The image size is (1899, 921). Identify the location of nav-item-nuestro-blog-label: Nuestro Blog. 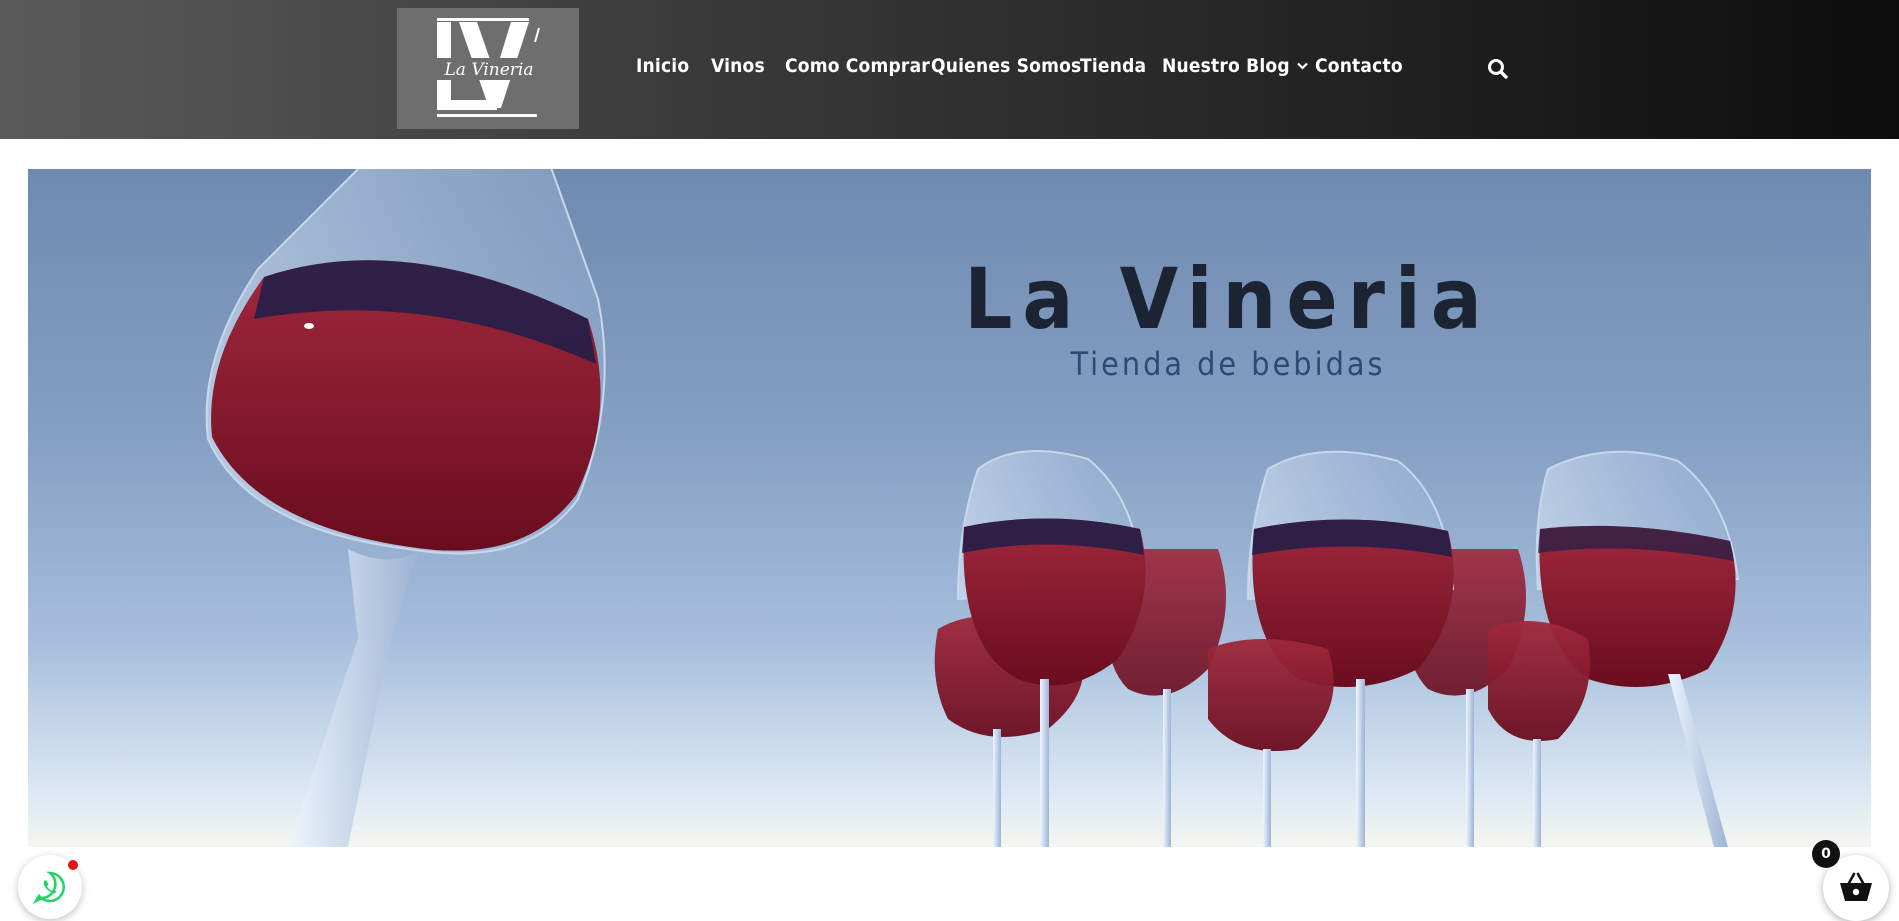
(1226, 66).